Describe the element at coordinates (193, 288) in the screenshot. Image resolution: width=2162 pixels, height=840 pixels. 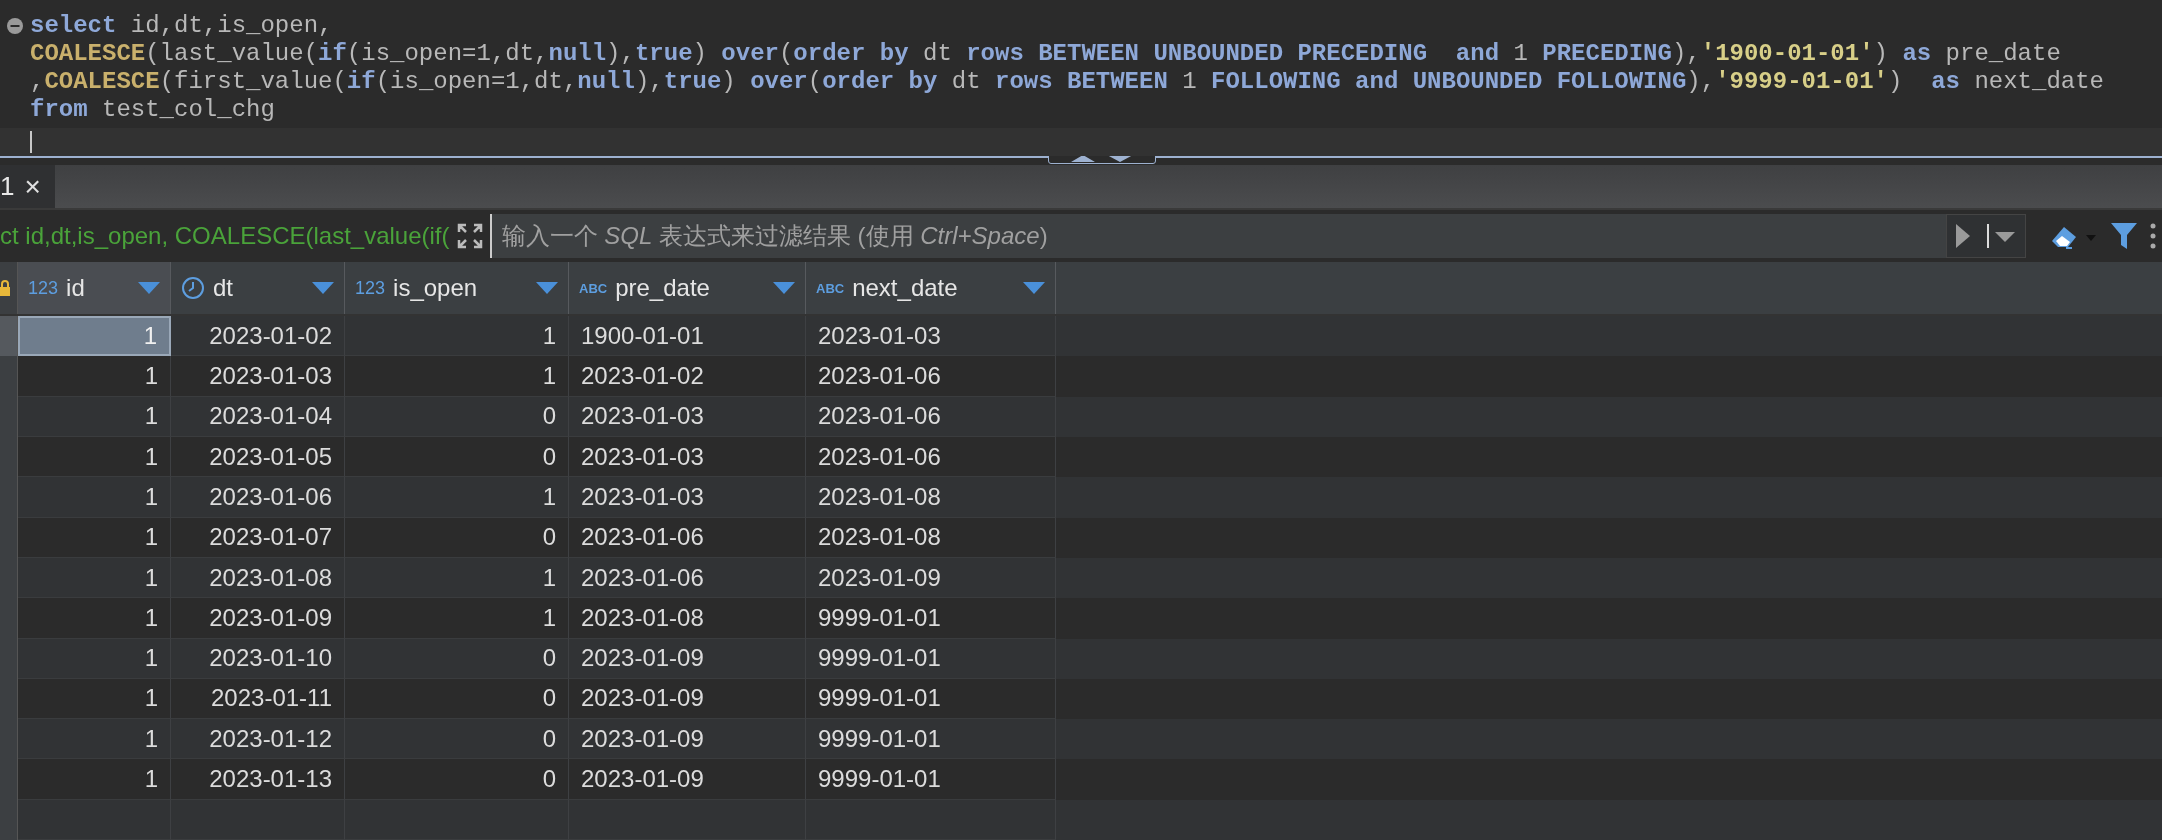
I see `clock-icon` at that location.